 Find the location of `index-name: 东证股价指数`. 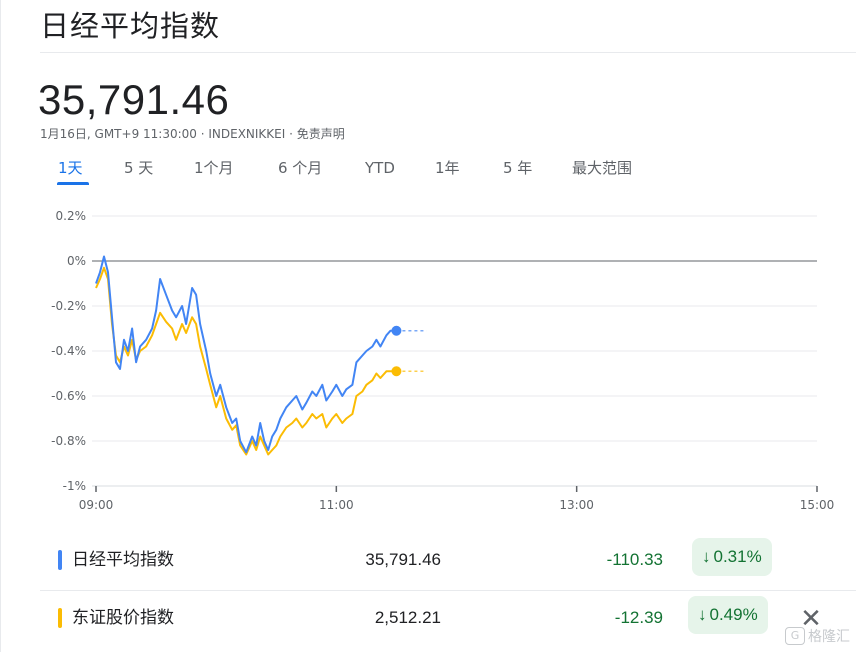

index-name: 东证股价指数 is located at coordinates (123, 618).